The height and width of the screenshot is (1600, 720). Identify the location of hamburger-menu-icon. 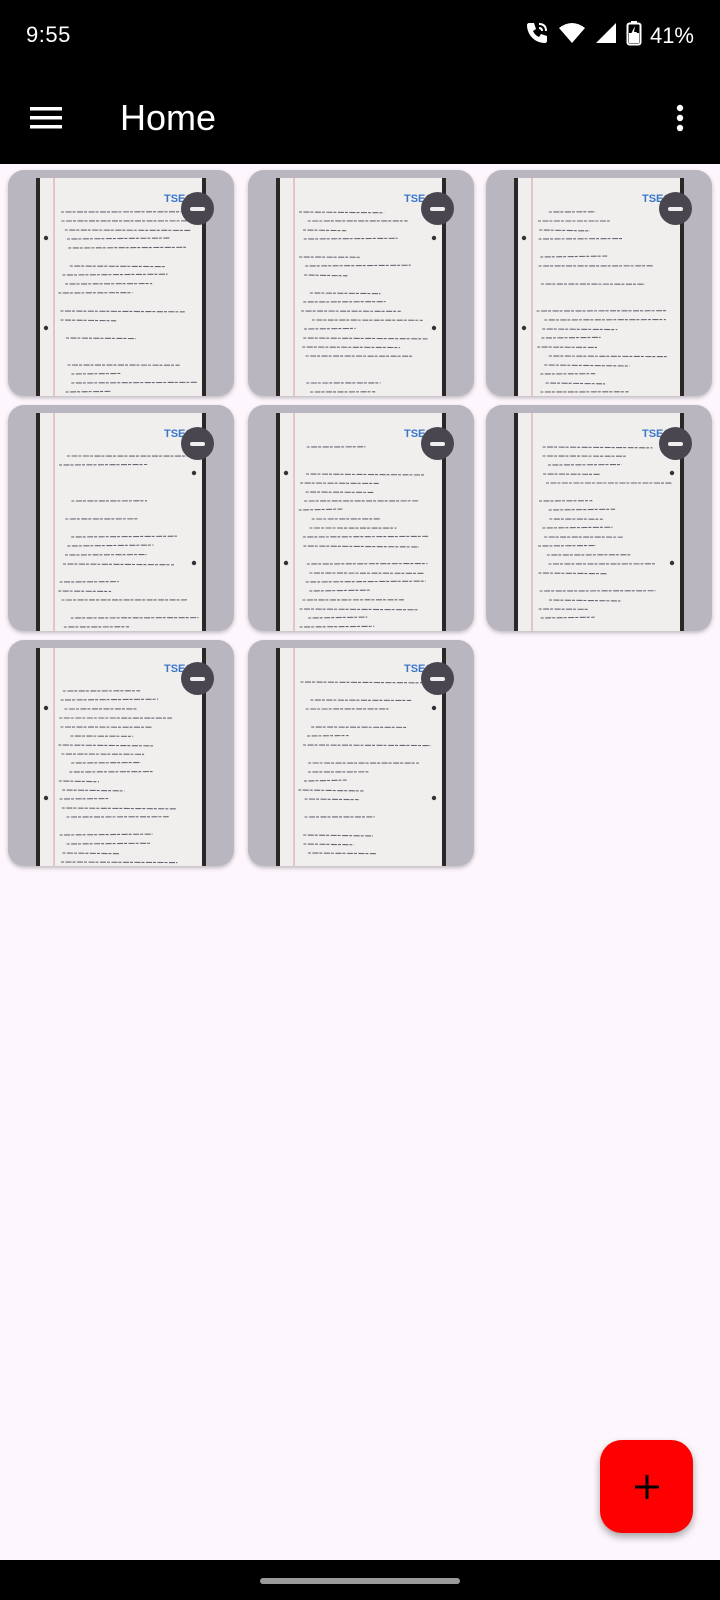
(46, 118).